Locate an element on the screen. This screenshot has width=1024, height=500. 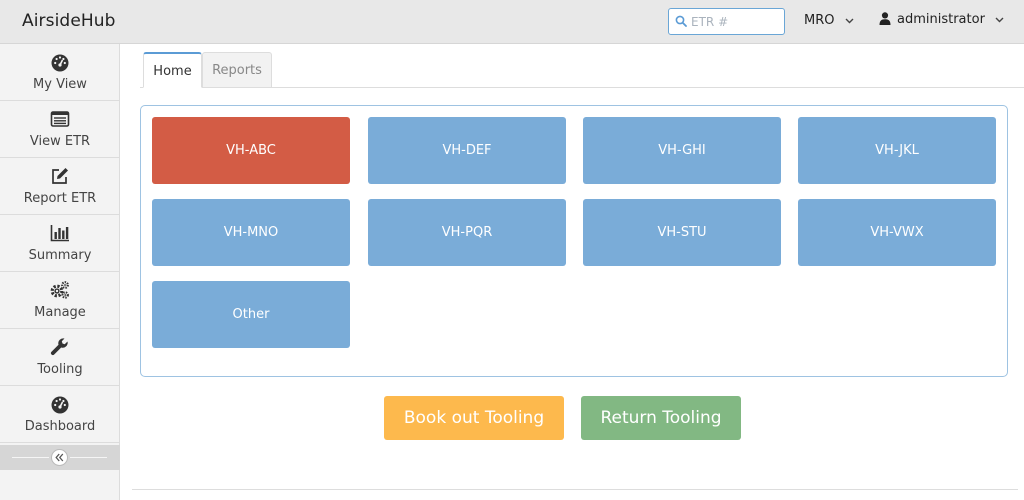
sidebar-item-report-etr: Report ETR is located at coordinates (60, 186).